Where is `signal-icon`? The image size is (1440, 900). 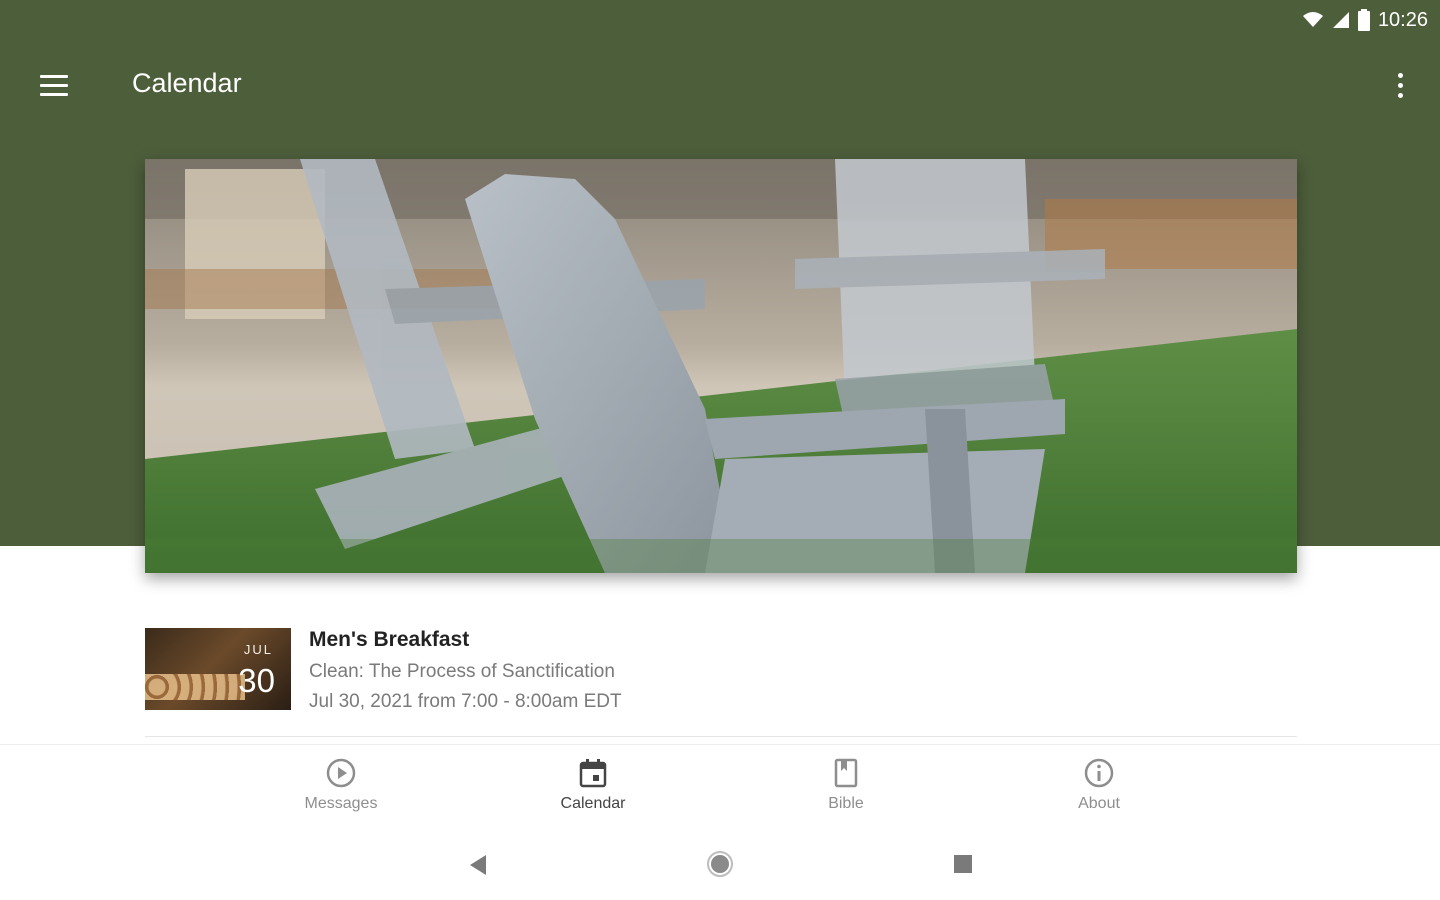 signal-icon is located at coordinates (1340, 20).